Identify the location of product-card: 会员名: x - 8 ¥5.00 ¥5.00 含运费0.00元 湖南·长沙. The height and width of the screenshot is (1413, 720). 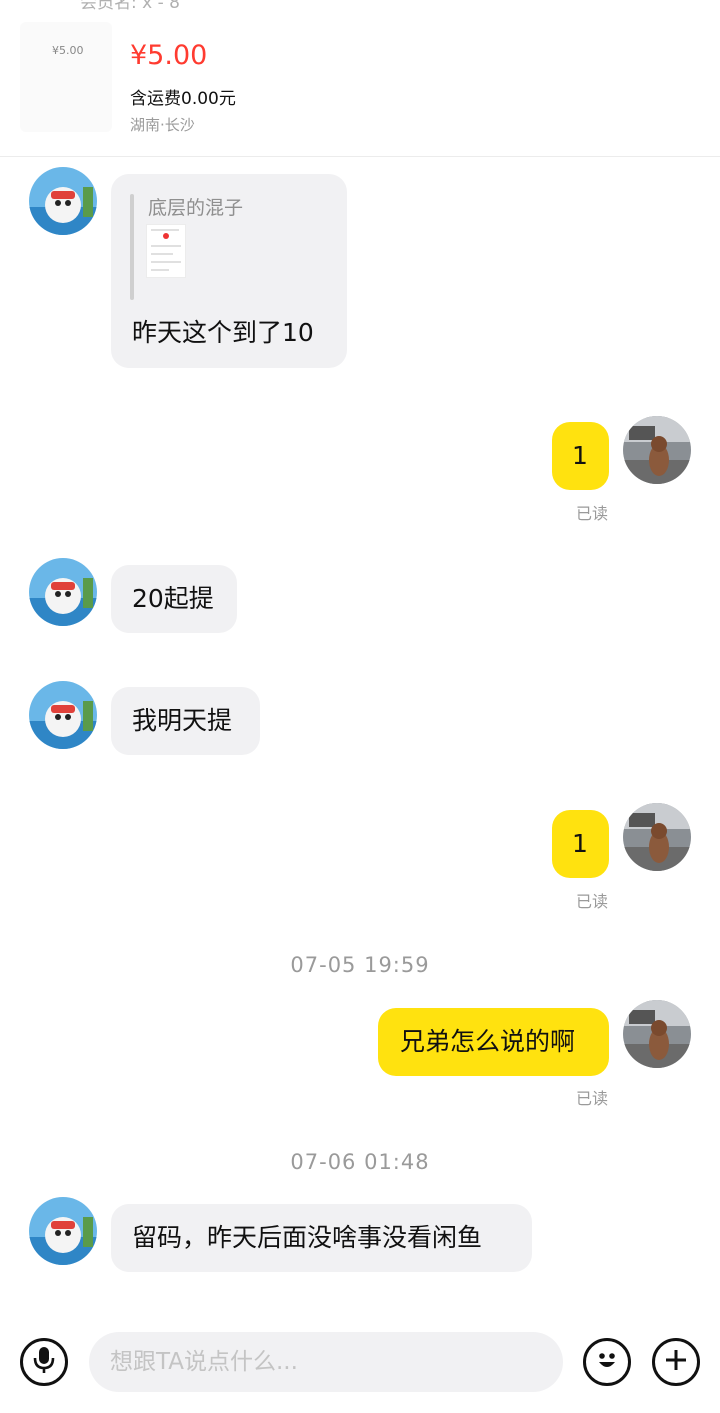
(360, 78).